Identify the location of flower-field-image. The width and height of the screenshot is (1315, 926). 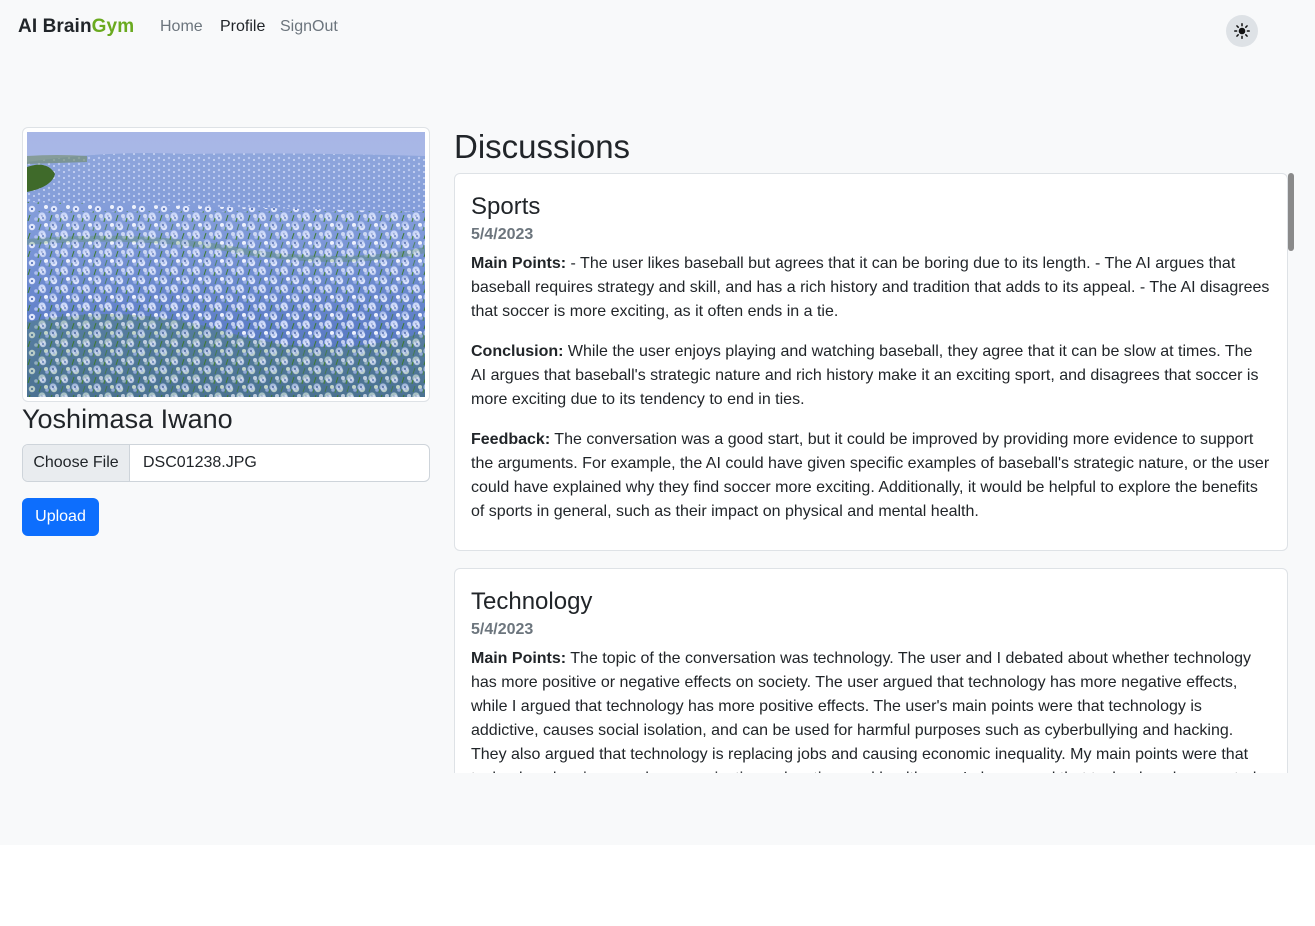
(226, 264).